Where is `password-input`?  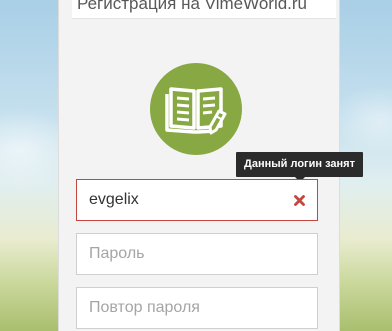
password-input is located at coordinates (197, 254).